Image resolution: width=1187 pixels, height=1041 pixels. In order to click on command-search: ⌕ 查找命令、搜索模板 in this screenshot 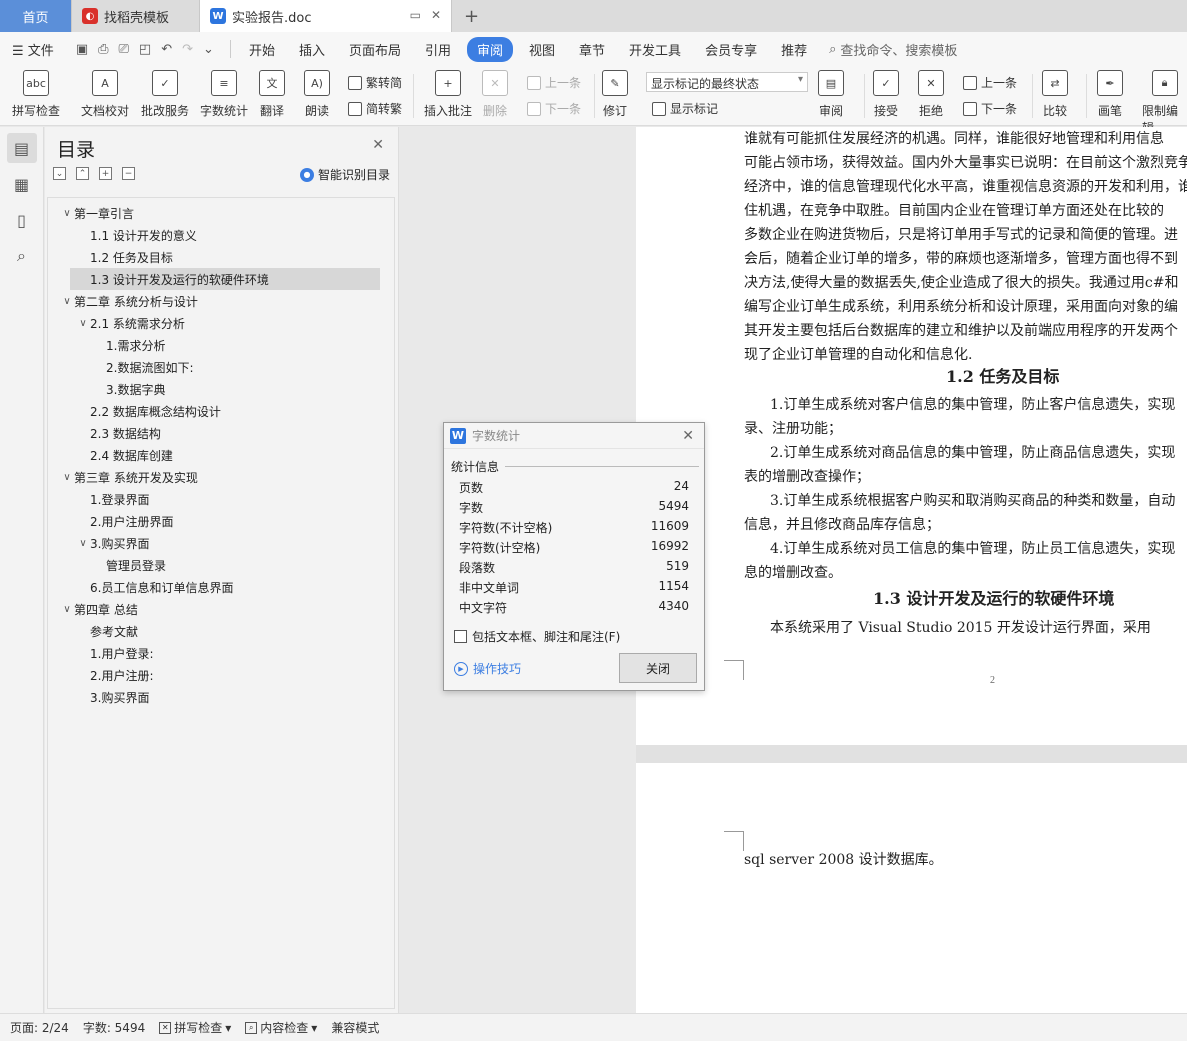, I will do `click(893, 49)`.